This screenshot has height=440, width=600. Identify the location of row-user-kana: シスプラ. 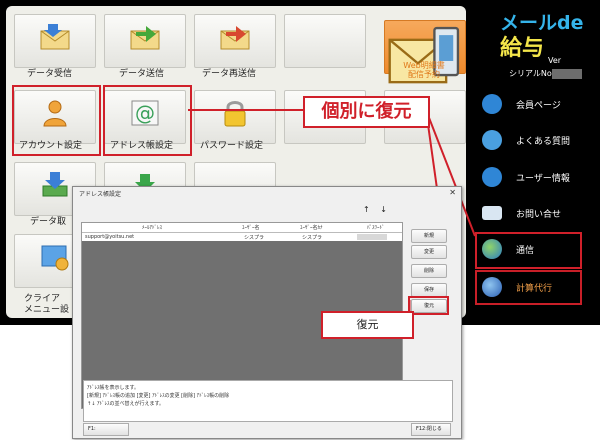
(312, 238).